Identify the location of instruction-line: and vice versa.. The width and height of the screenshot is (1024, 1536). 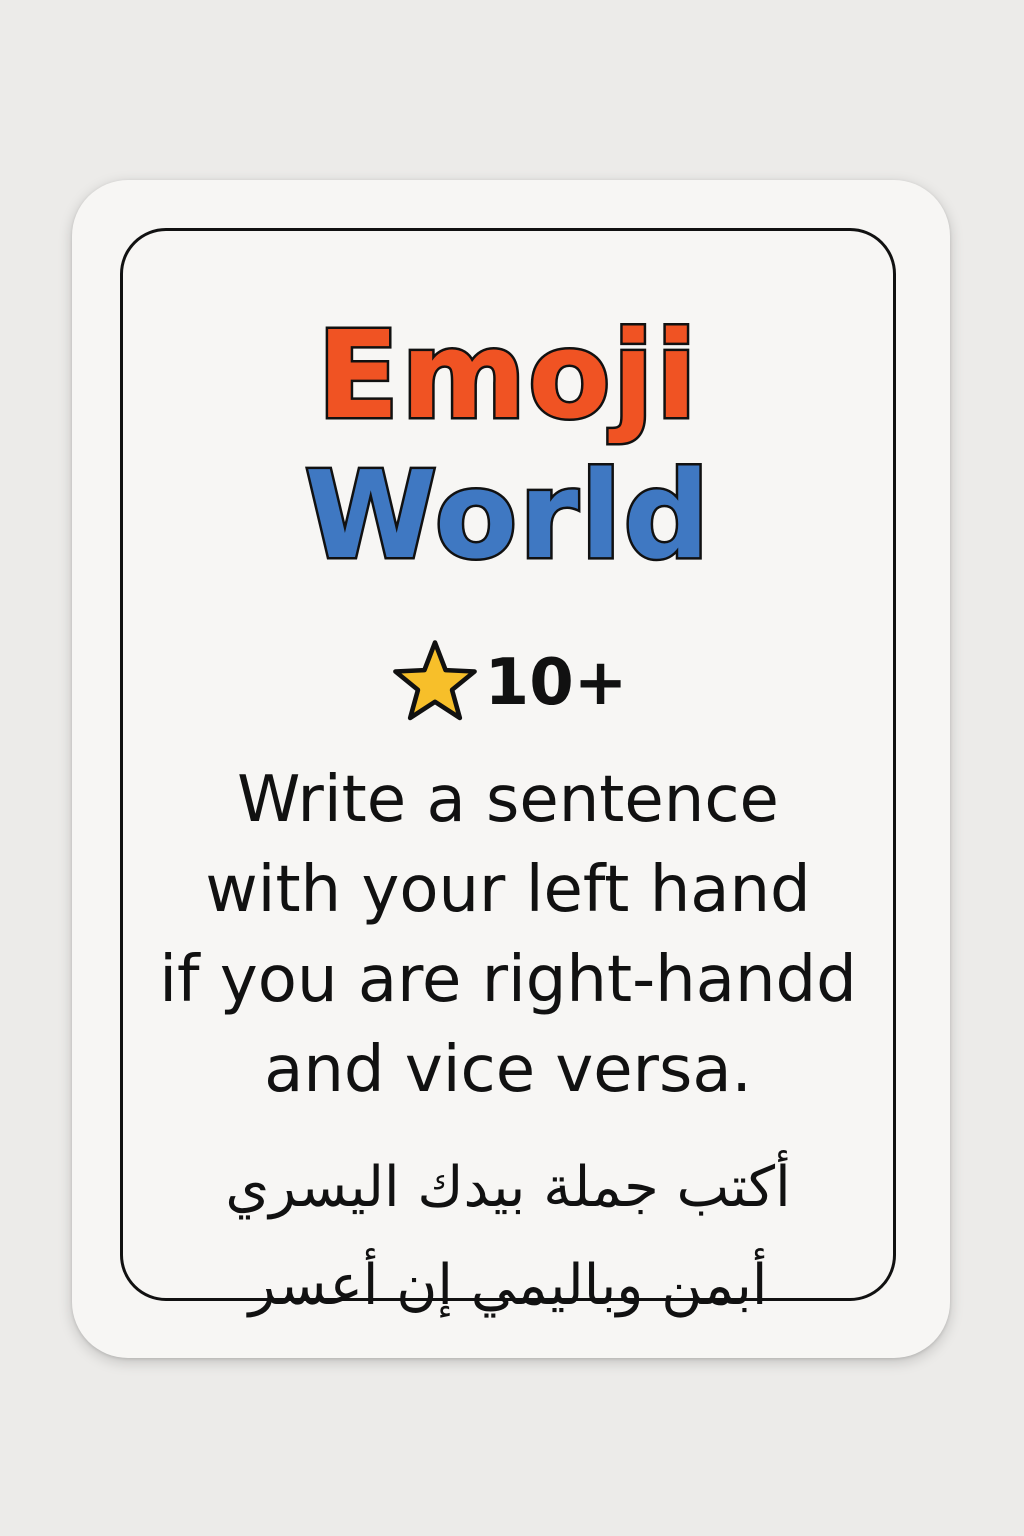
(508, 1070).